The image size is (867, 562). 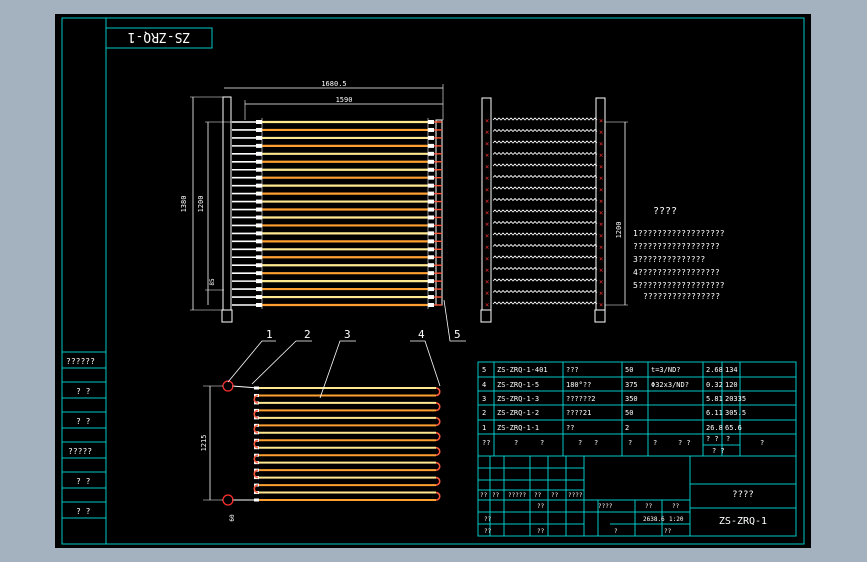 I want to click on callout-2: 2, so click(x=307, y=334).